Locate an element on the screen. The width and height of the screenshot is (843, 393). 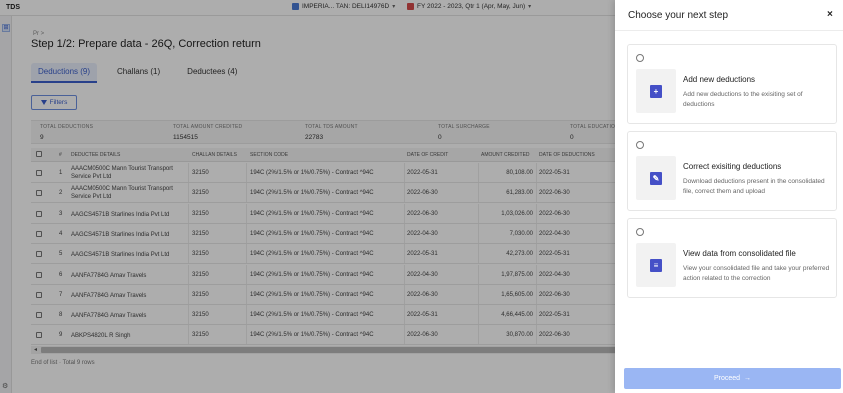
arrow-right-icon: → is located at coordinates (748, 378).